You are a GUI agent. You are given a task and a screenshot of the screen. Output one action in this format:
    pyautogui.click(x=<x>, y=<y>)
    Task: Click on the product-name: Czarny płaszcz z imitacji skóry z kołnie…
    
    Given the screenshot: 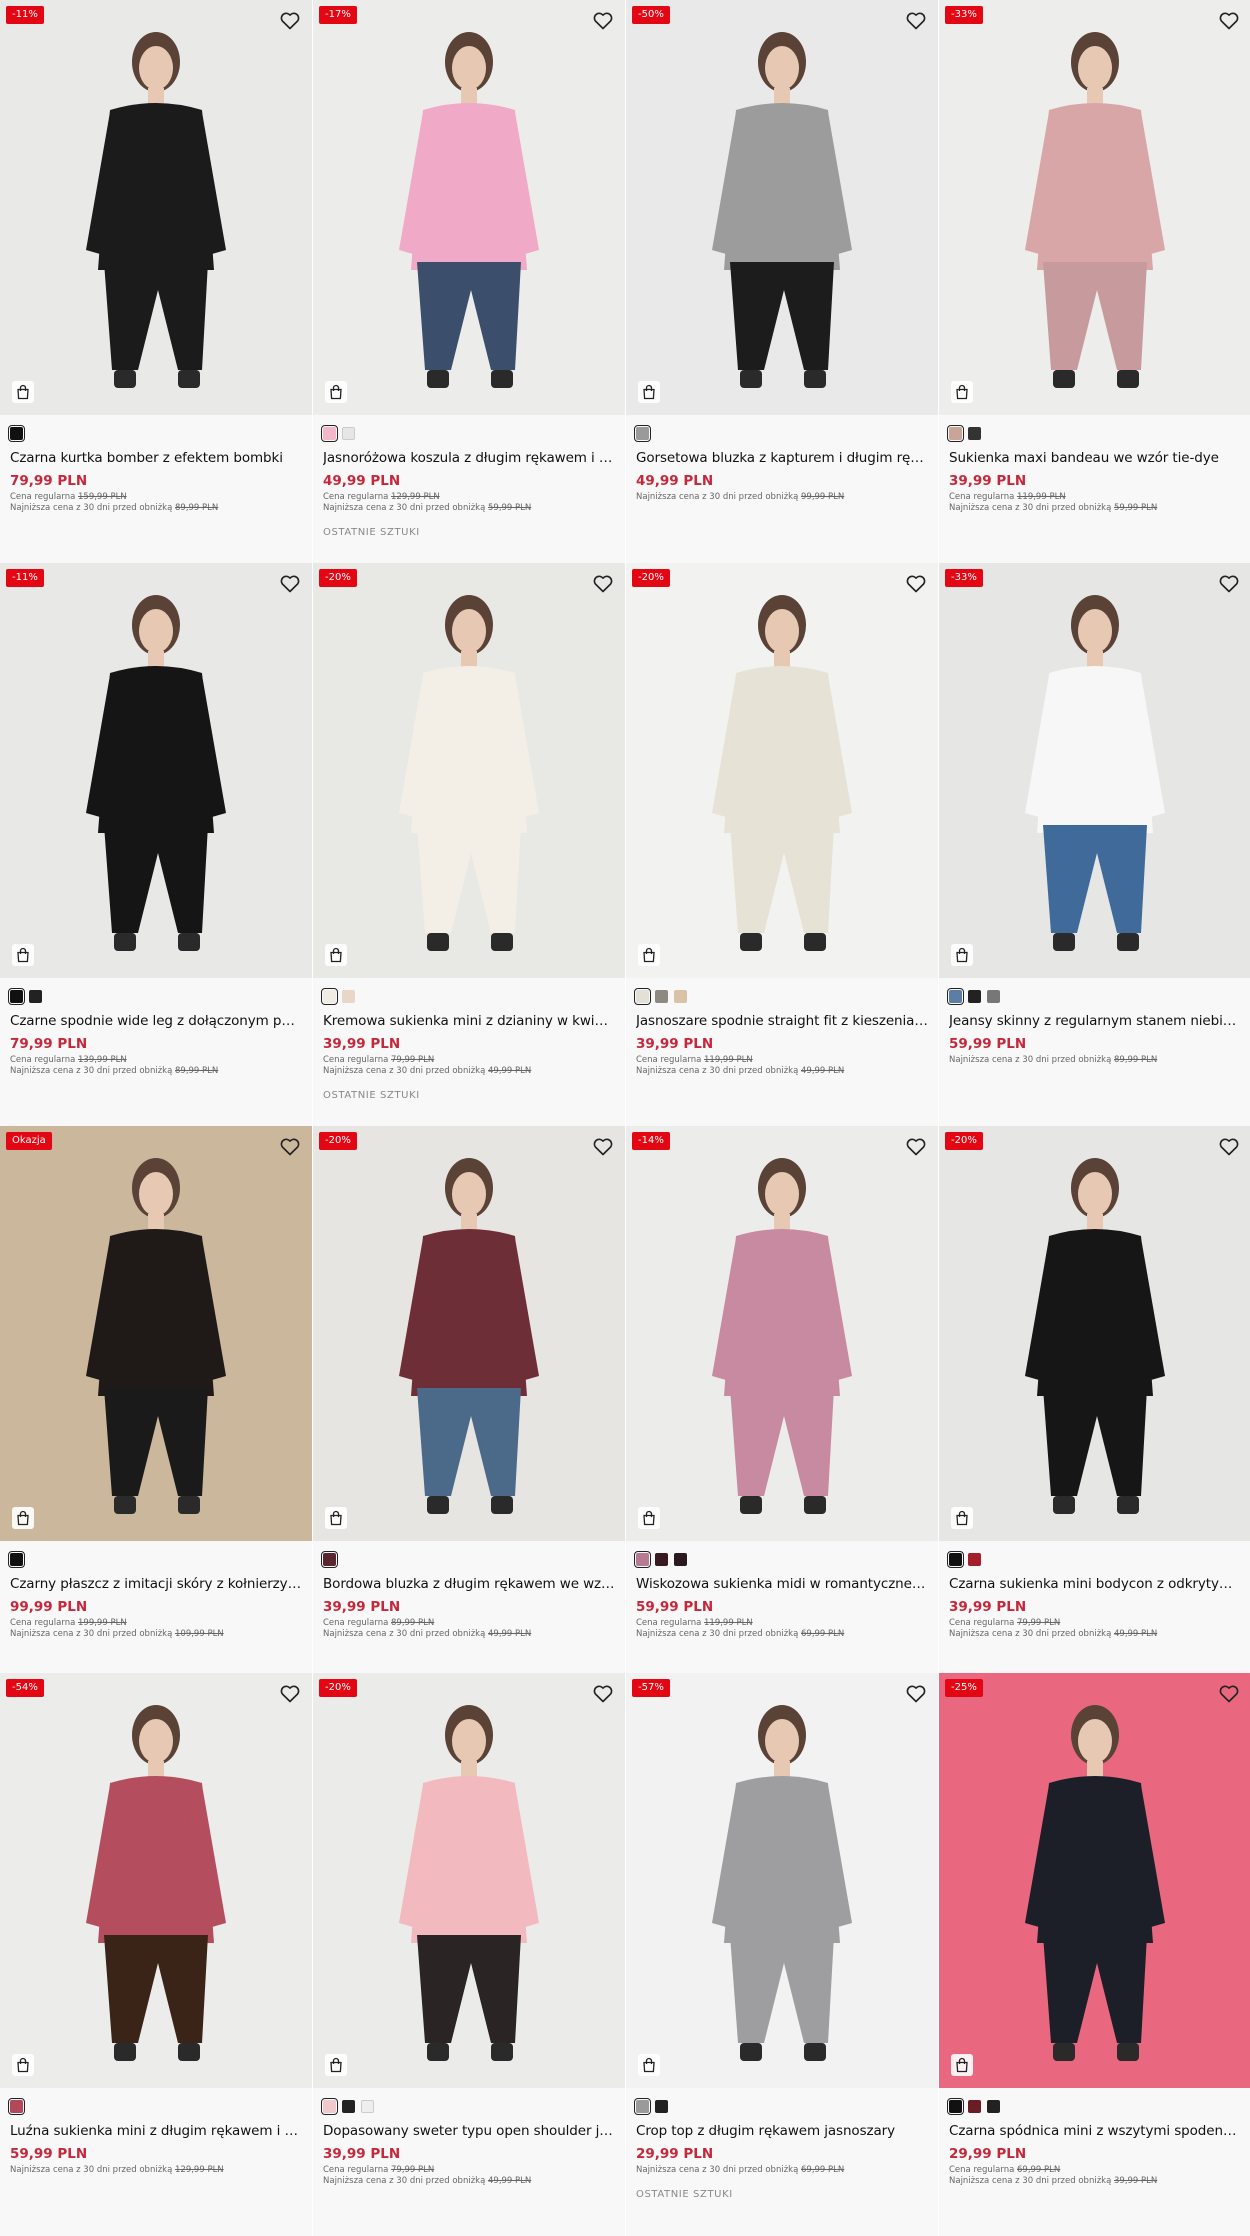 What is the action you would take?
    pyautogui.click(x=156, y=1584)
    